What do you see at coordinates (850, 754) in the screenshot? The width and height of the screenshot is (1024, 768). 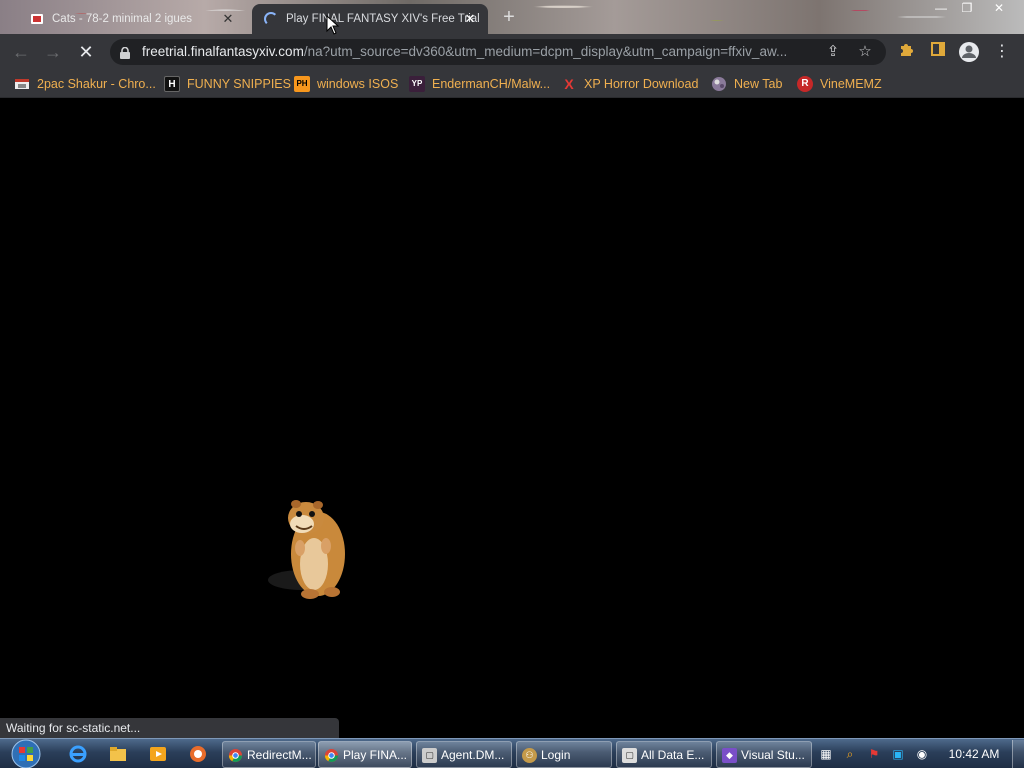 I see `tray-search-icon: ⌕` at bounding box center [850, 754].